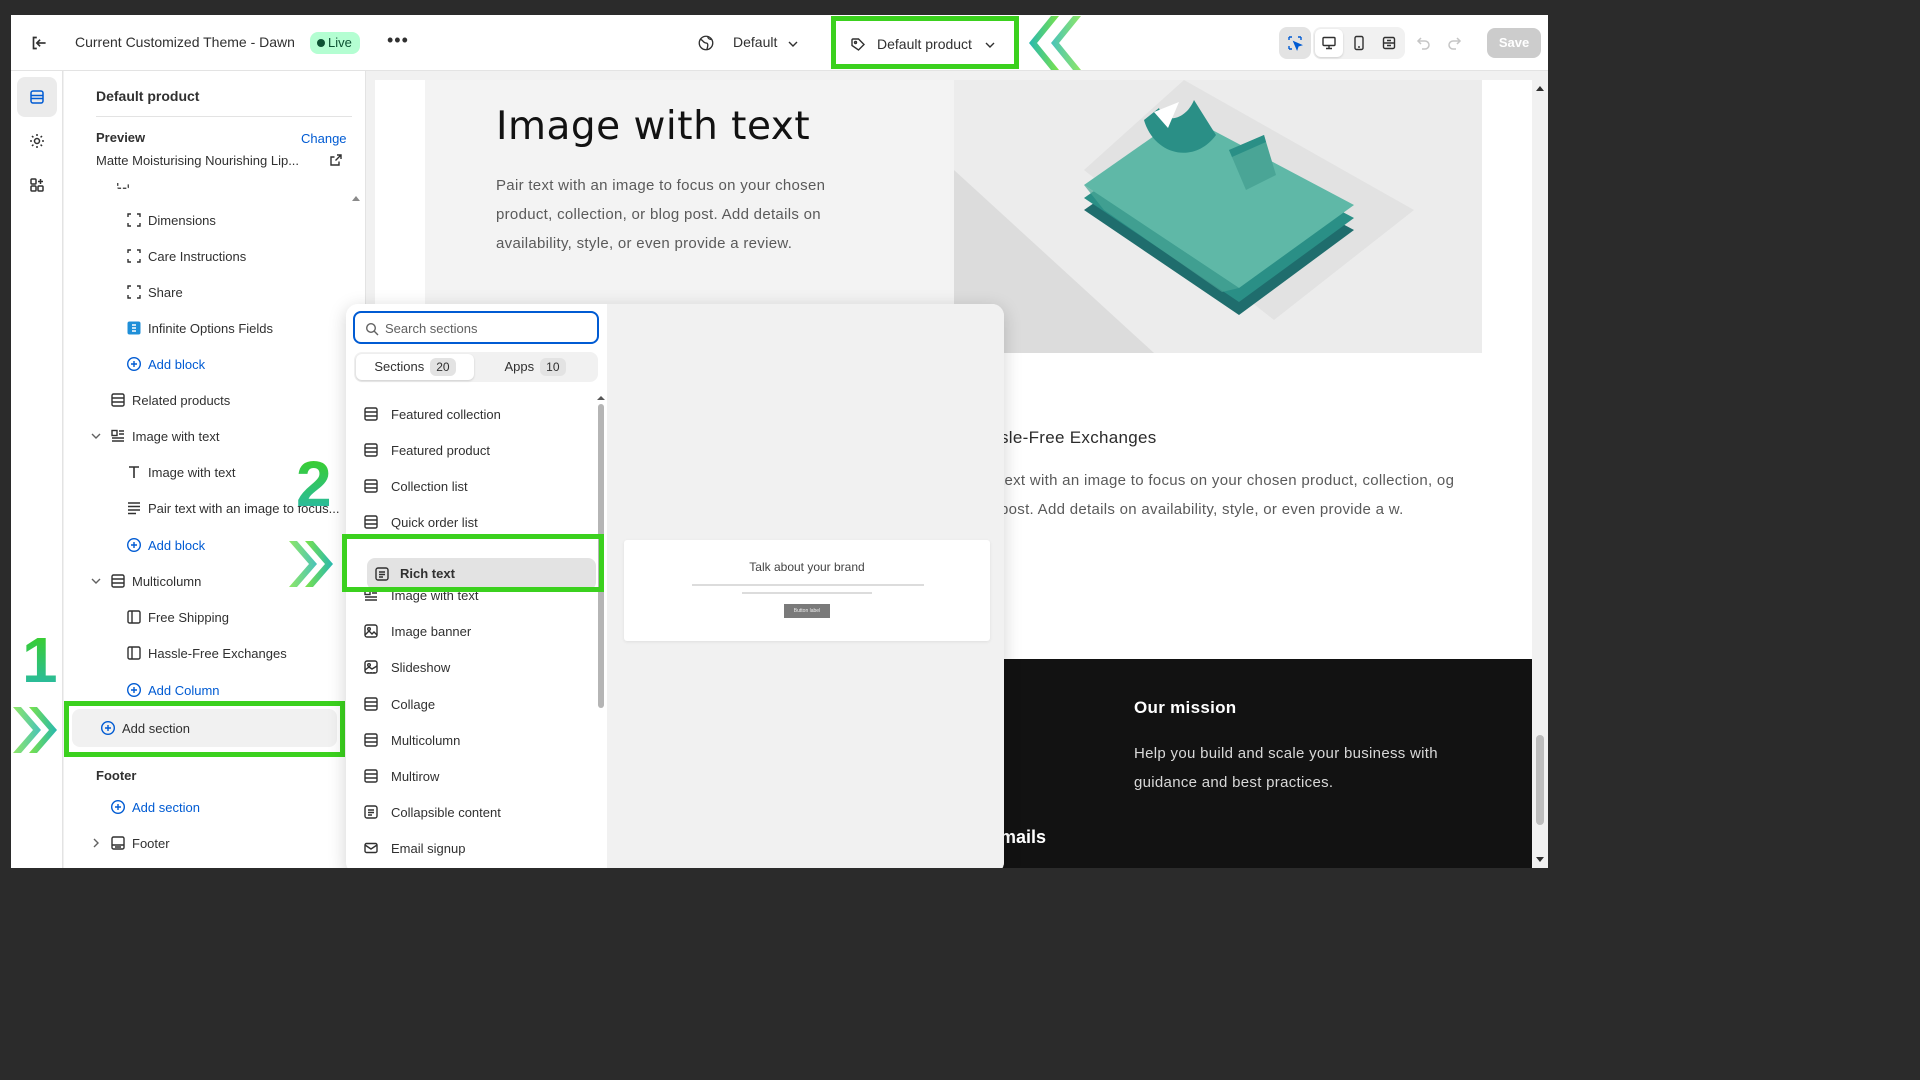 This screenshot has height=1080, width=1920. I want to click on search-field, so click(476, 327).